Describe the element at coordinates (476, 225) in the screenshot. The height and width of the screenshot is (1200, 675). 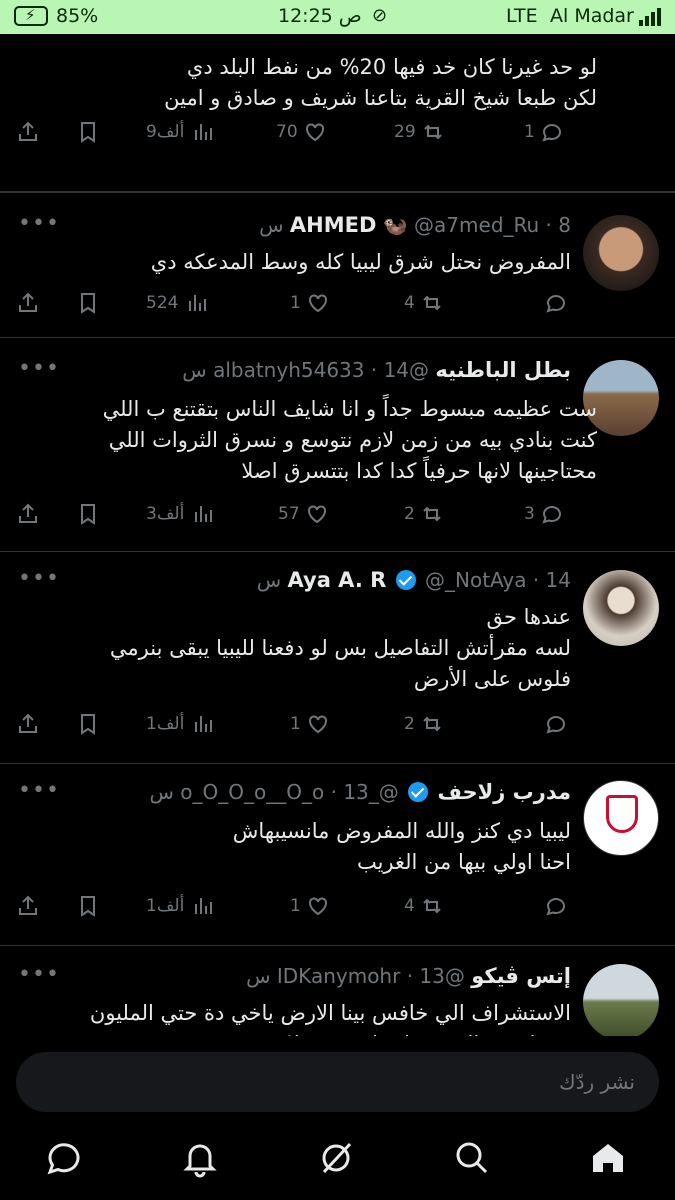
I see `handle: @a7med_Ru` at that location.